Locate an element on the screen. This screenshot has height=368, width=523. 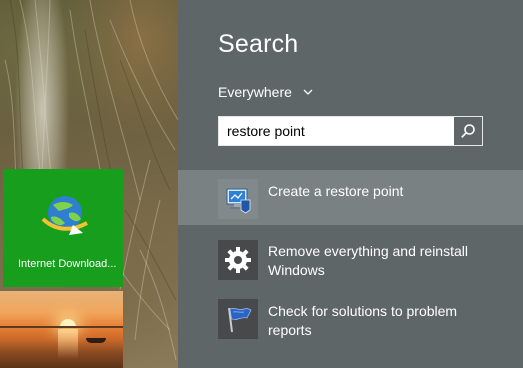
magnifier-icon is located at coordinates (468, 131).